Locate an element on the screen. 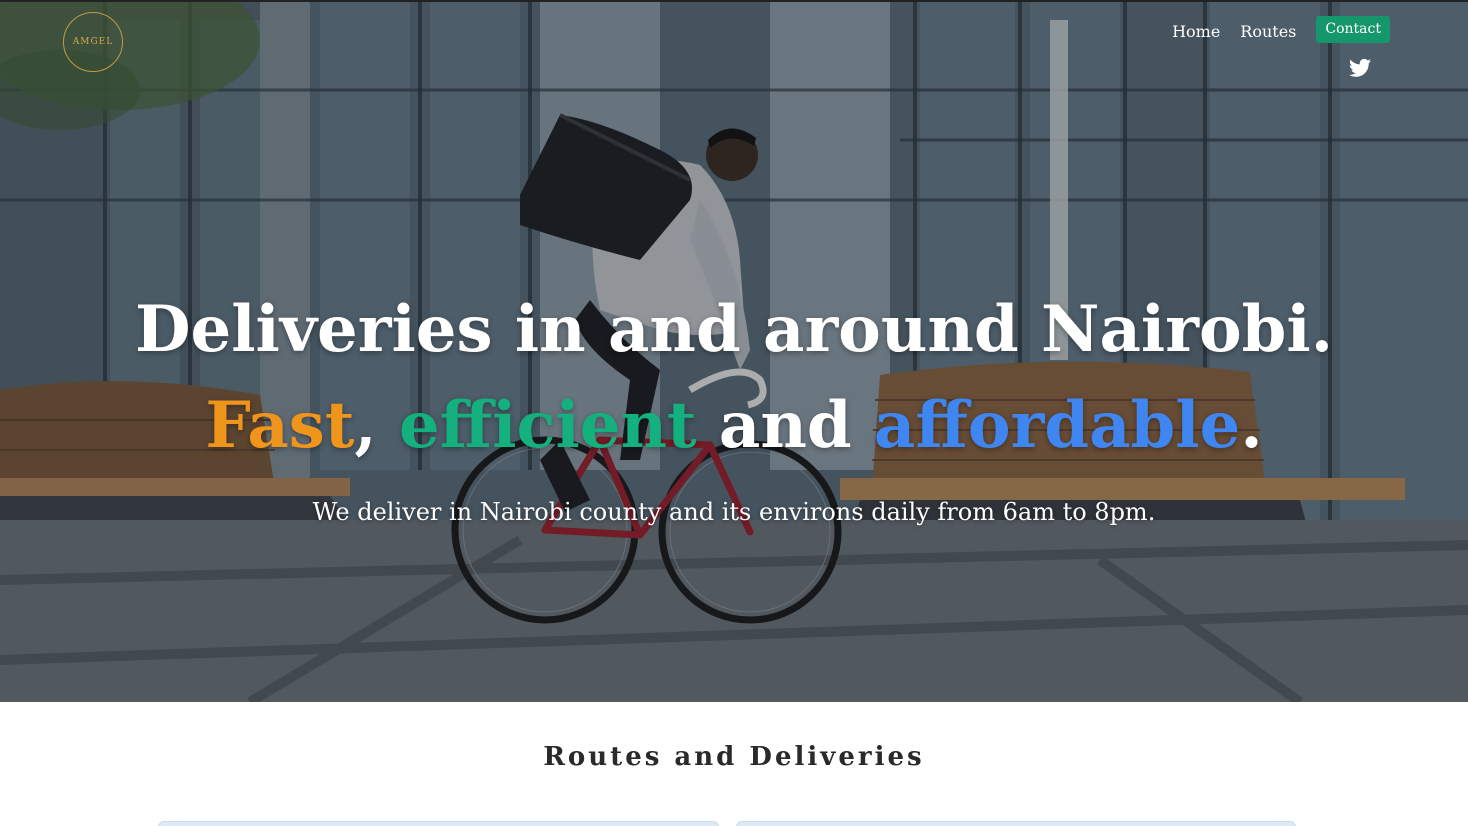 This screenshot has height=826, width=1468. headline-period: . is located at coordinates (1251, 425).